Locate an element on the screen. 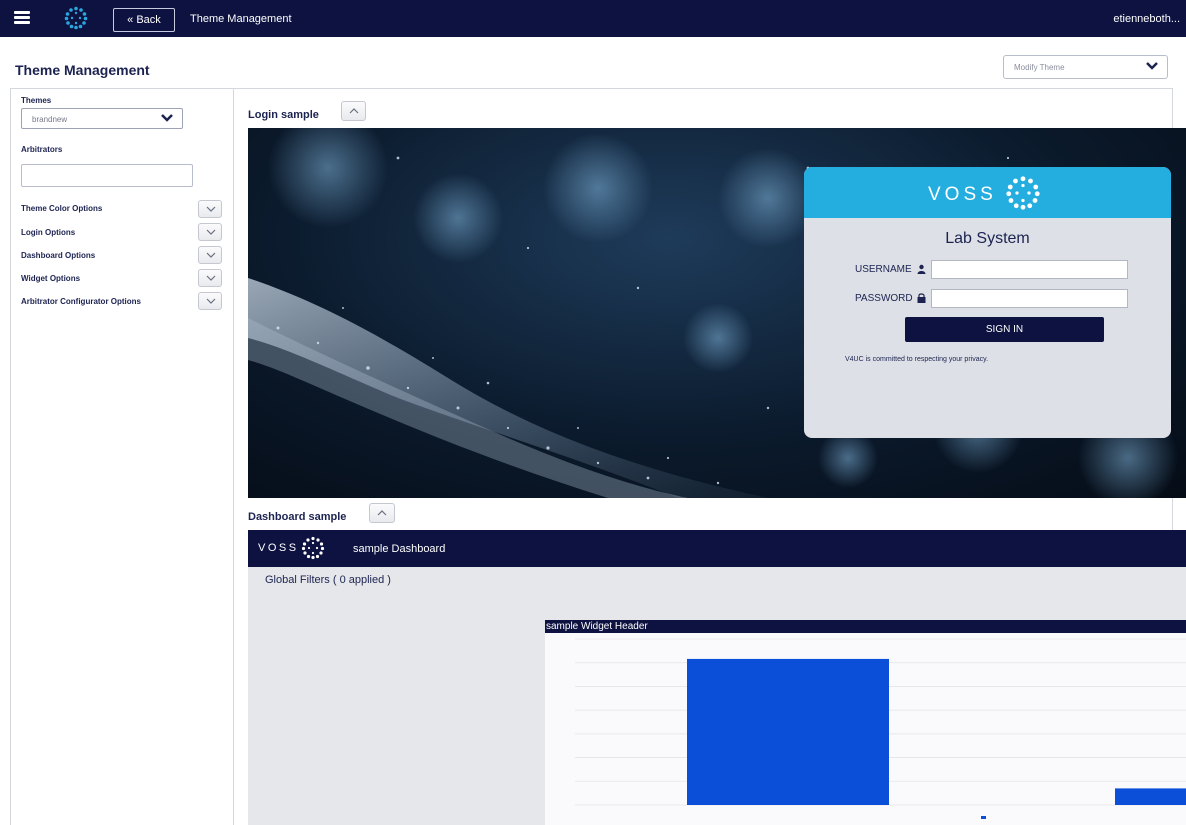  global-filters-toggle: Global Filters ( 0 applied ) is located at coordinates (328, 580).